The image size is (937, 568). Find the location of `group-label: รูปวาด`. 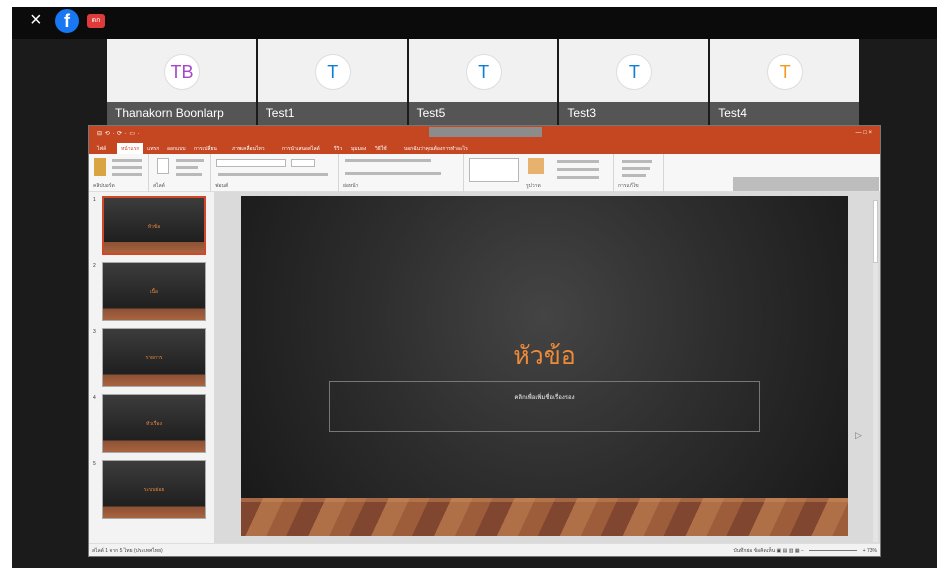

group-label: รูปวาด is located at coordinates (533, 186).